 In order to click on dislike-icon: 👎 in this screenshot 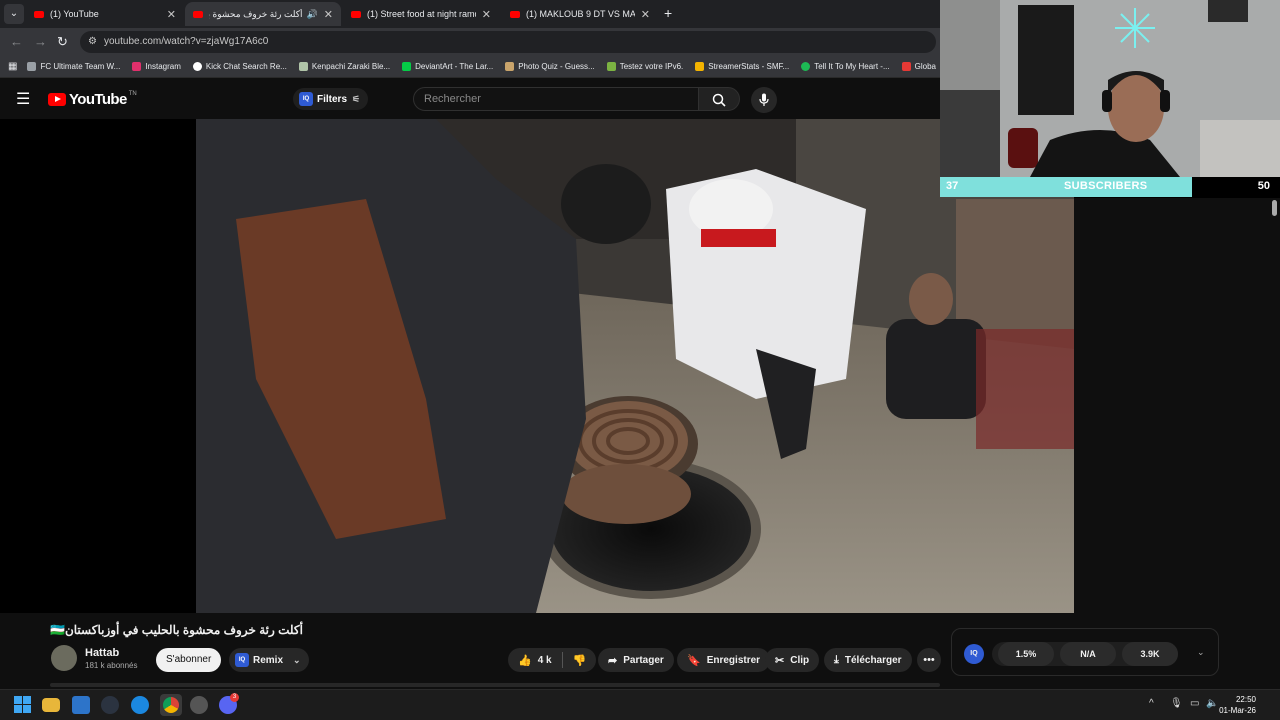, I will do `click(580, 660)`.